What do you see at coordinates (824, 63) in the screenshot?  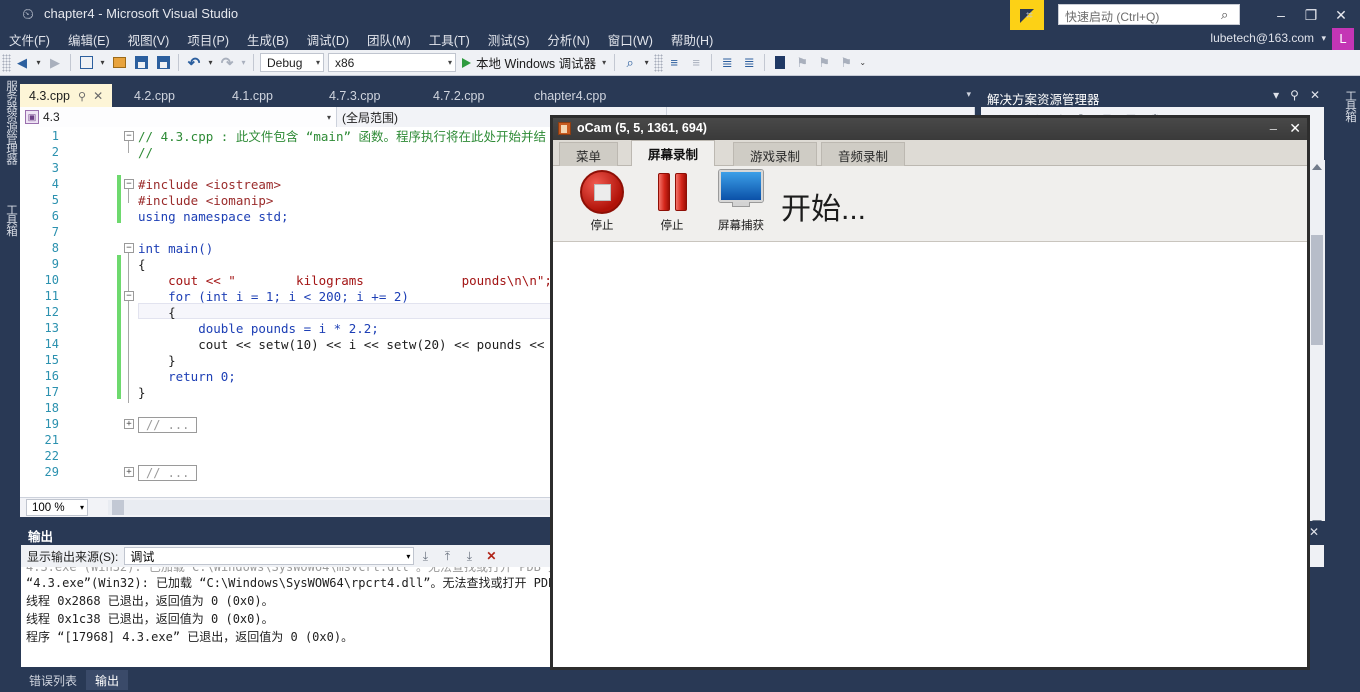 I see `next-bookmark-icon: ⚑` at bounding box center [824, 63].